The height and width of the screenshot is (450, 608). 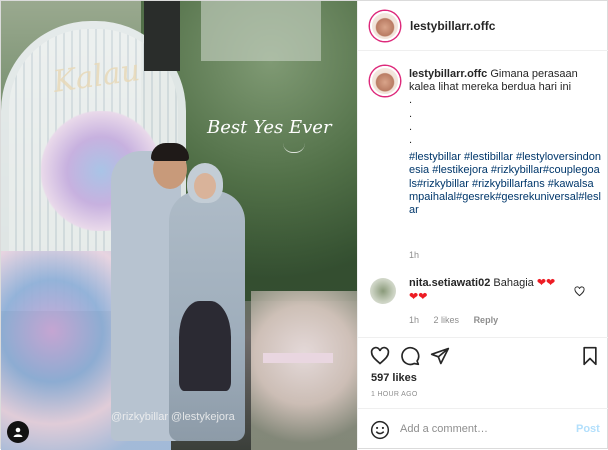 I want to click on emoji-icon, so click(x=380, y=430).